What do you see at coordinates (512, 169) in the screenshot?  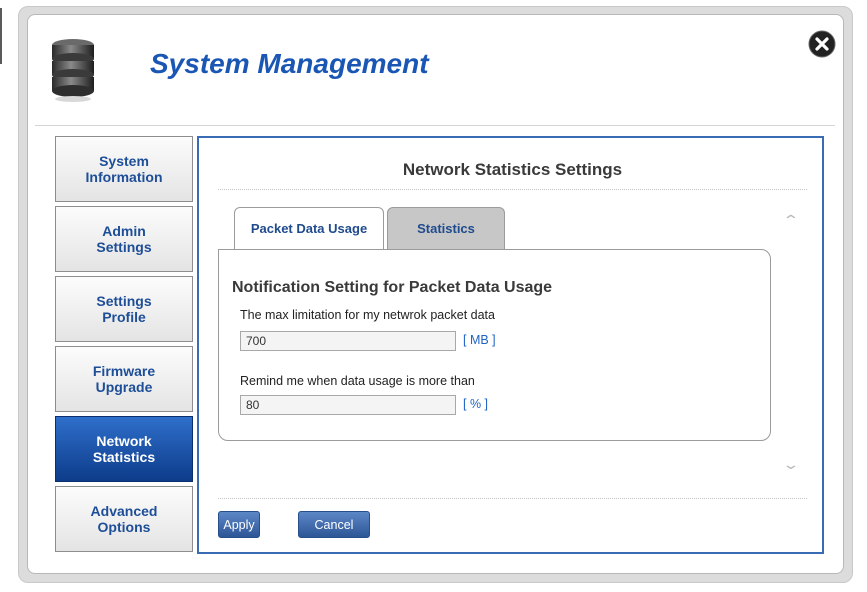 I see `panel-title: Network Statistics Settings` at bounding box center [512, 169].